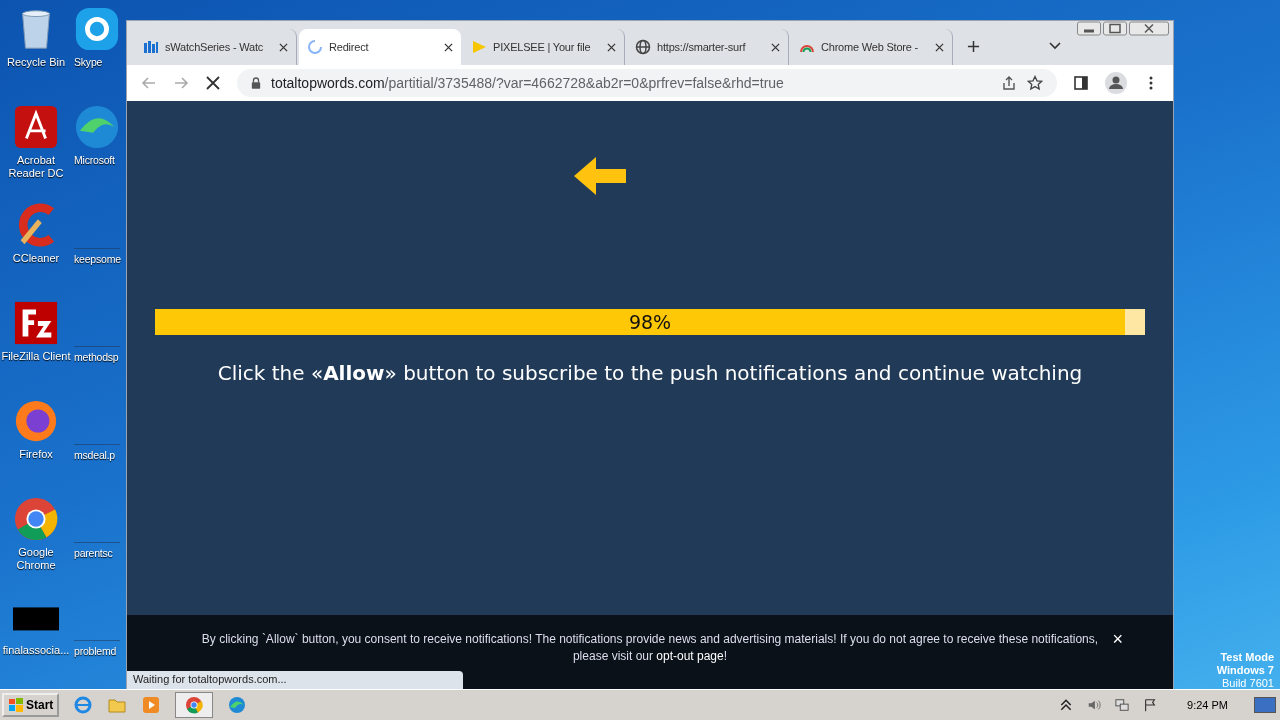  What do you see at coordinates (527, 83) in the screenshot?
I see `url-text: totaltopwords.com/partitial/3735488/?var=4662728&ab2r=0&prfrev=false&rhd=true` at bounding box center [527, 83].